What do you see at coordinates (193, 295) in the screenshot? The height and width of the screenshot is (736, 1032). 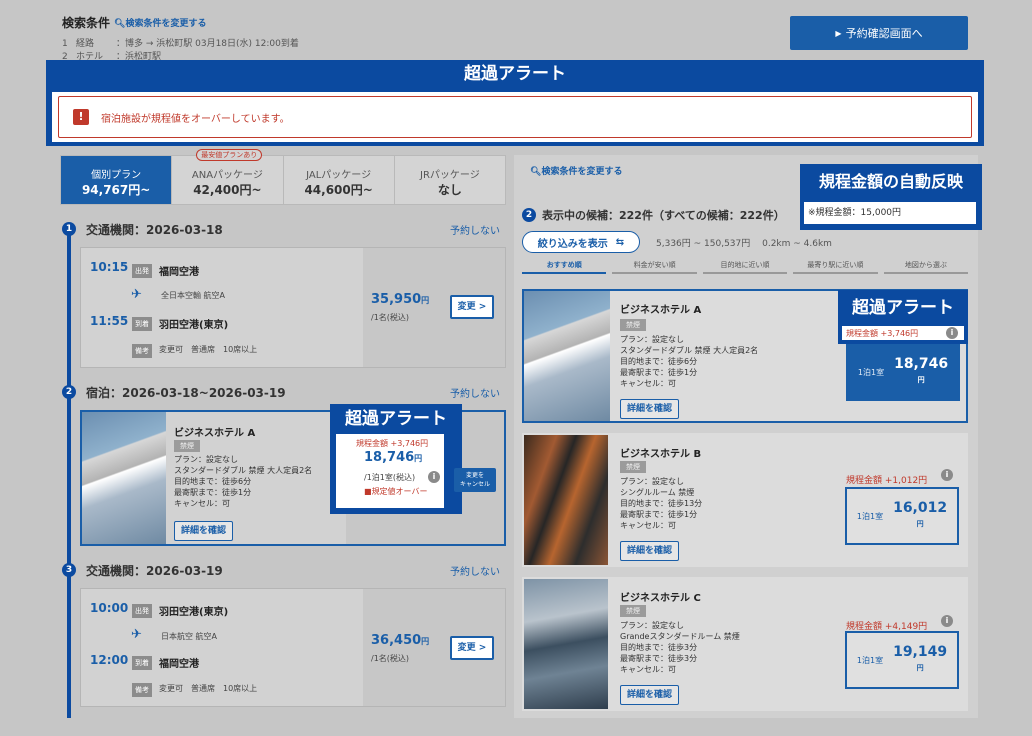 I see `airline: 全日本空輸 航空A` at bounding box center [193, 295].